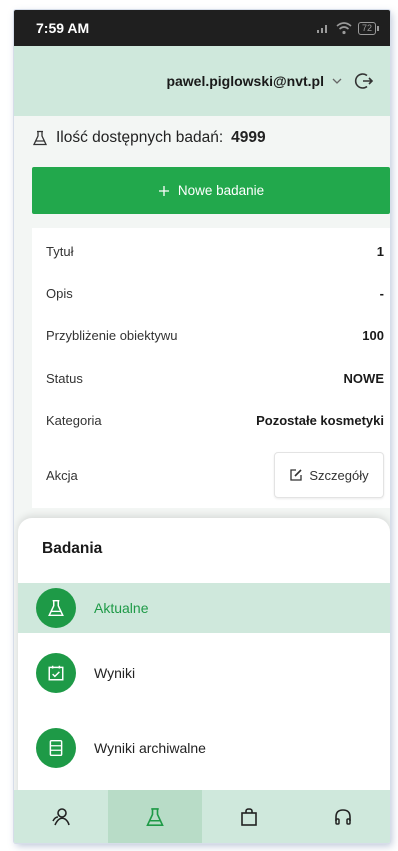 This screenshot has width=398, height=851. I want to click on details-button: Szczegóły, so click(329, 475).